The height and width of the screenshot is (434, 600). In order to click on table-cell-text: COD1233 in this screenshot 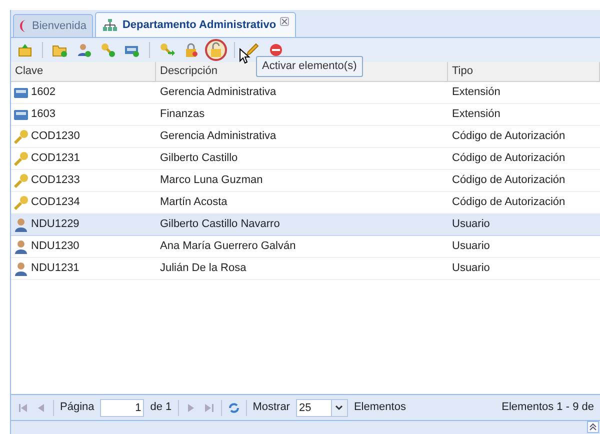, I will do `click(55, 180)`.